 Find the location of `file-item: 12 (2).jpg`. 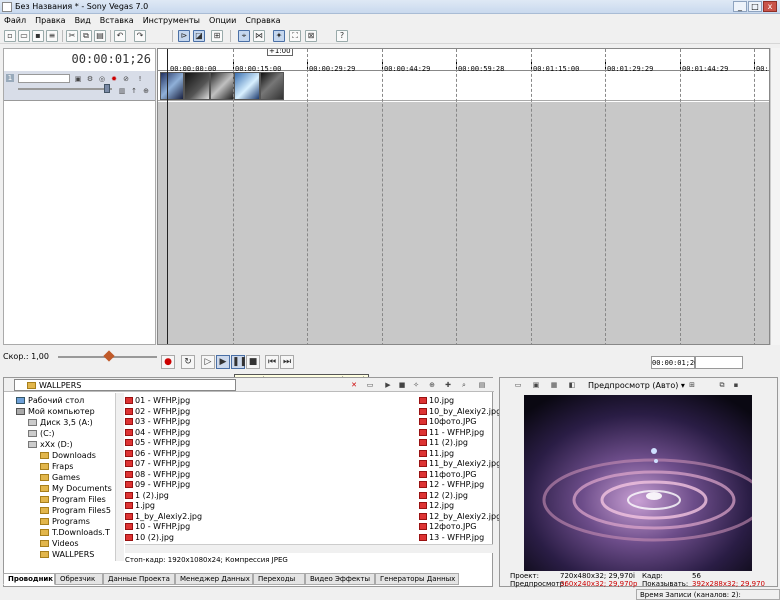

file-item: 12 (2).jpg is located at coordinates (443, 495).